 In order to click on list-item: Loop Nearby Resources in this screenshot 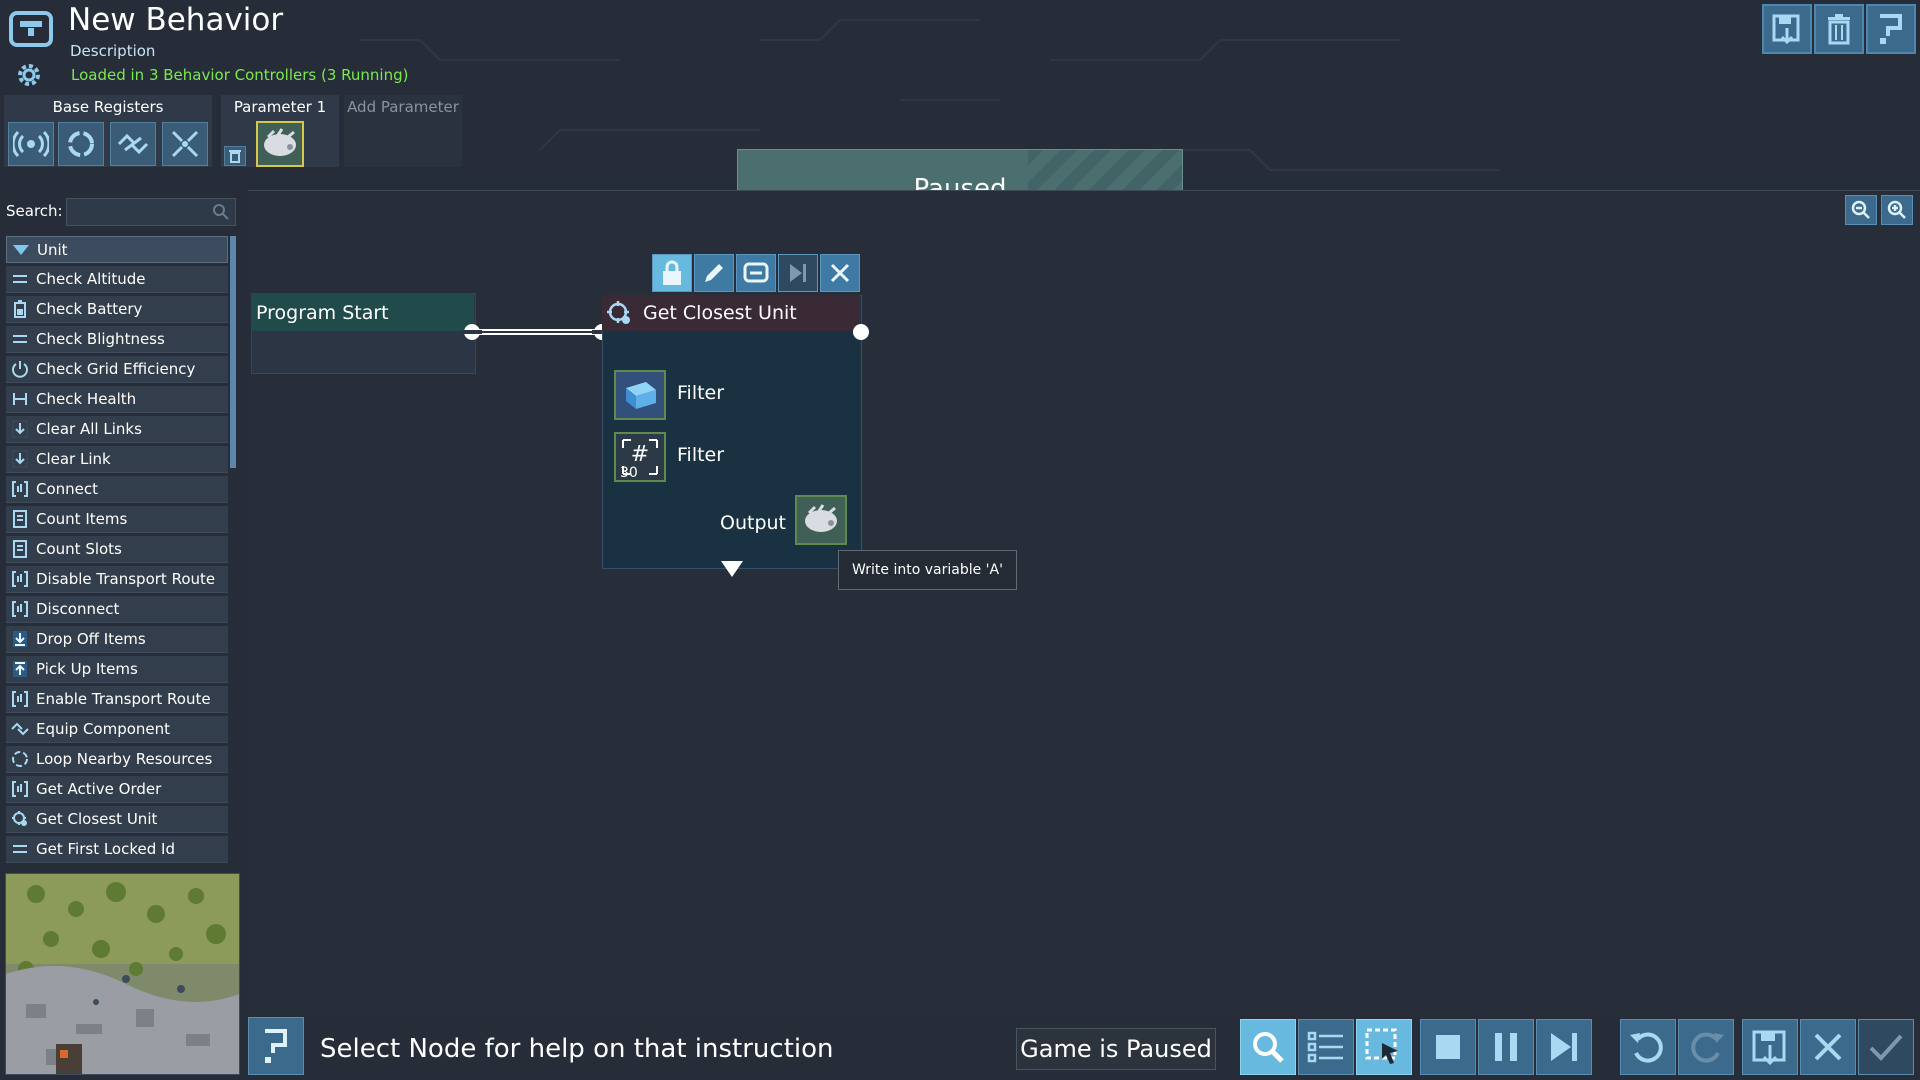, I will do `click(117, 759)`.